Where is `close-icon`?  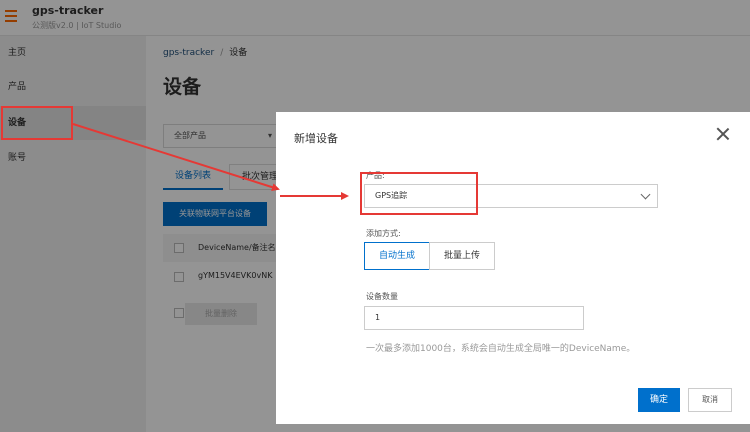 close-icon is located at coordinates (723, 134).